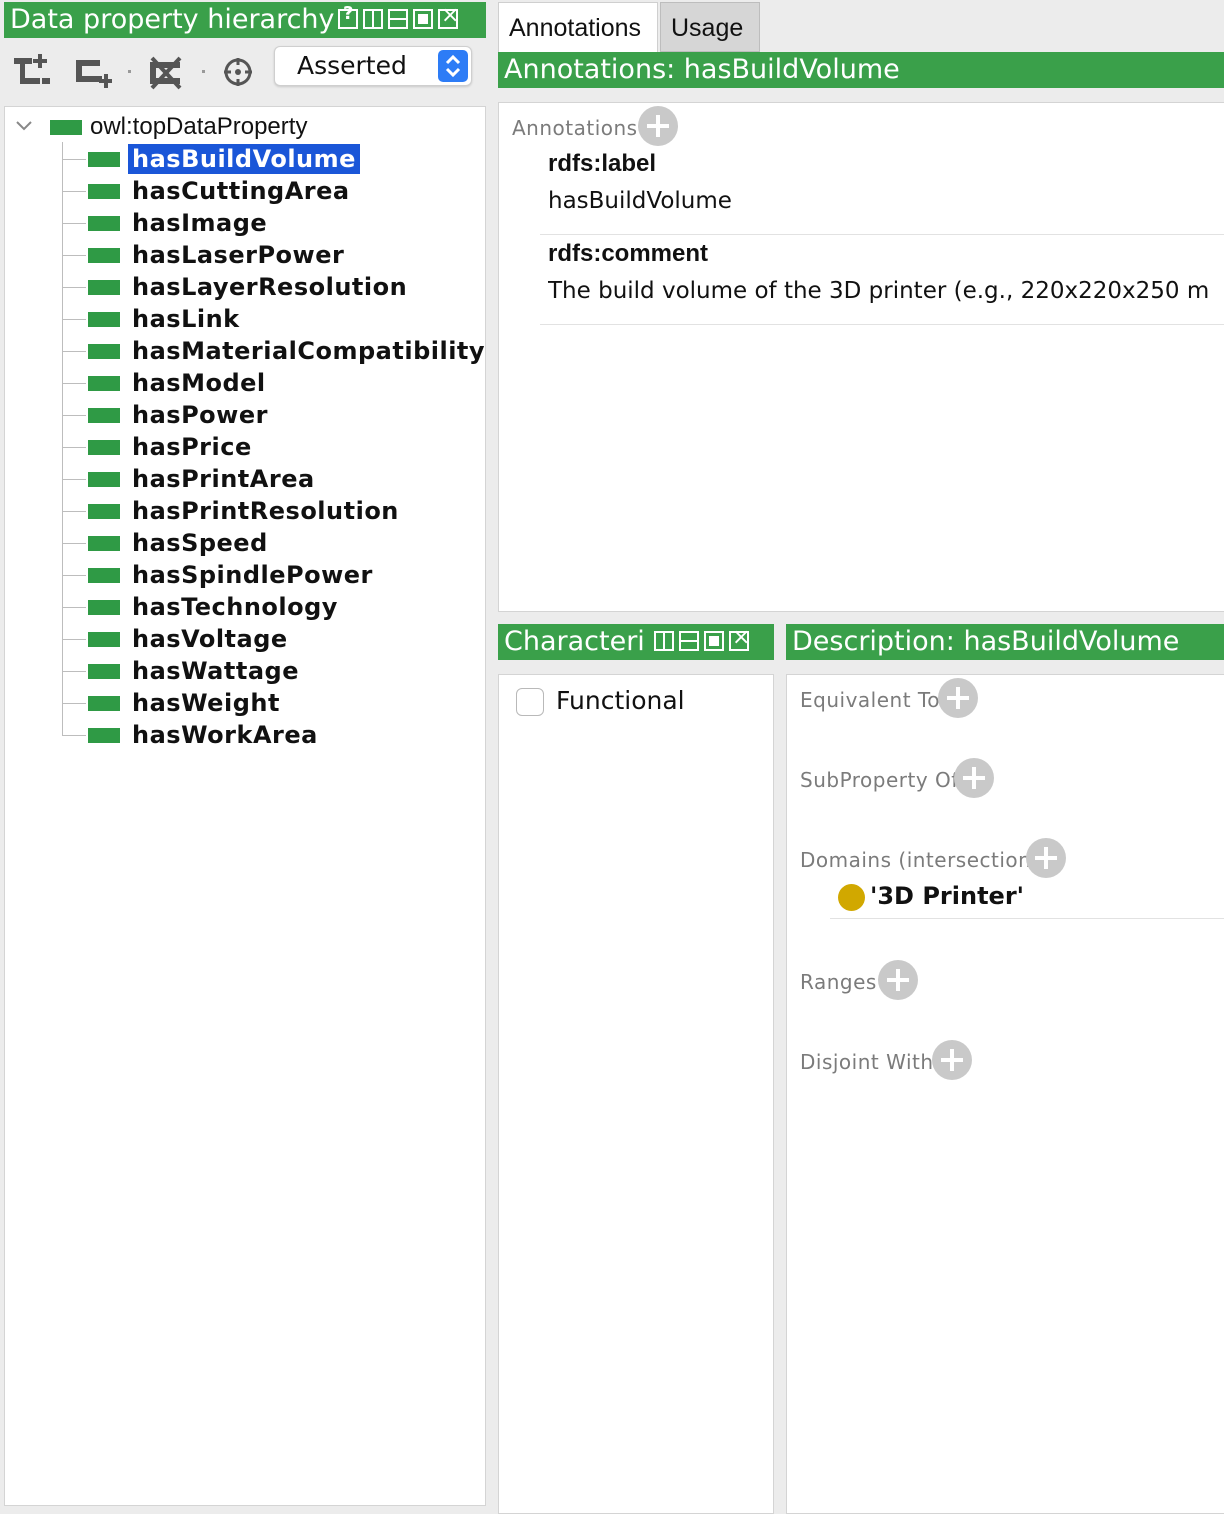 This screenshot has height=1514, width=1224. I want to click on chevron-down-icon, so click(24, 126).